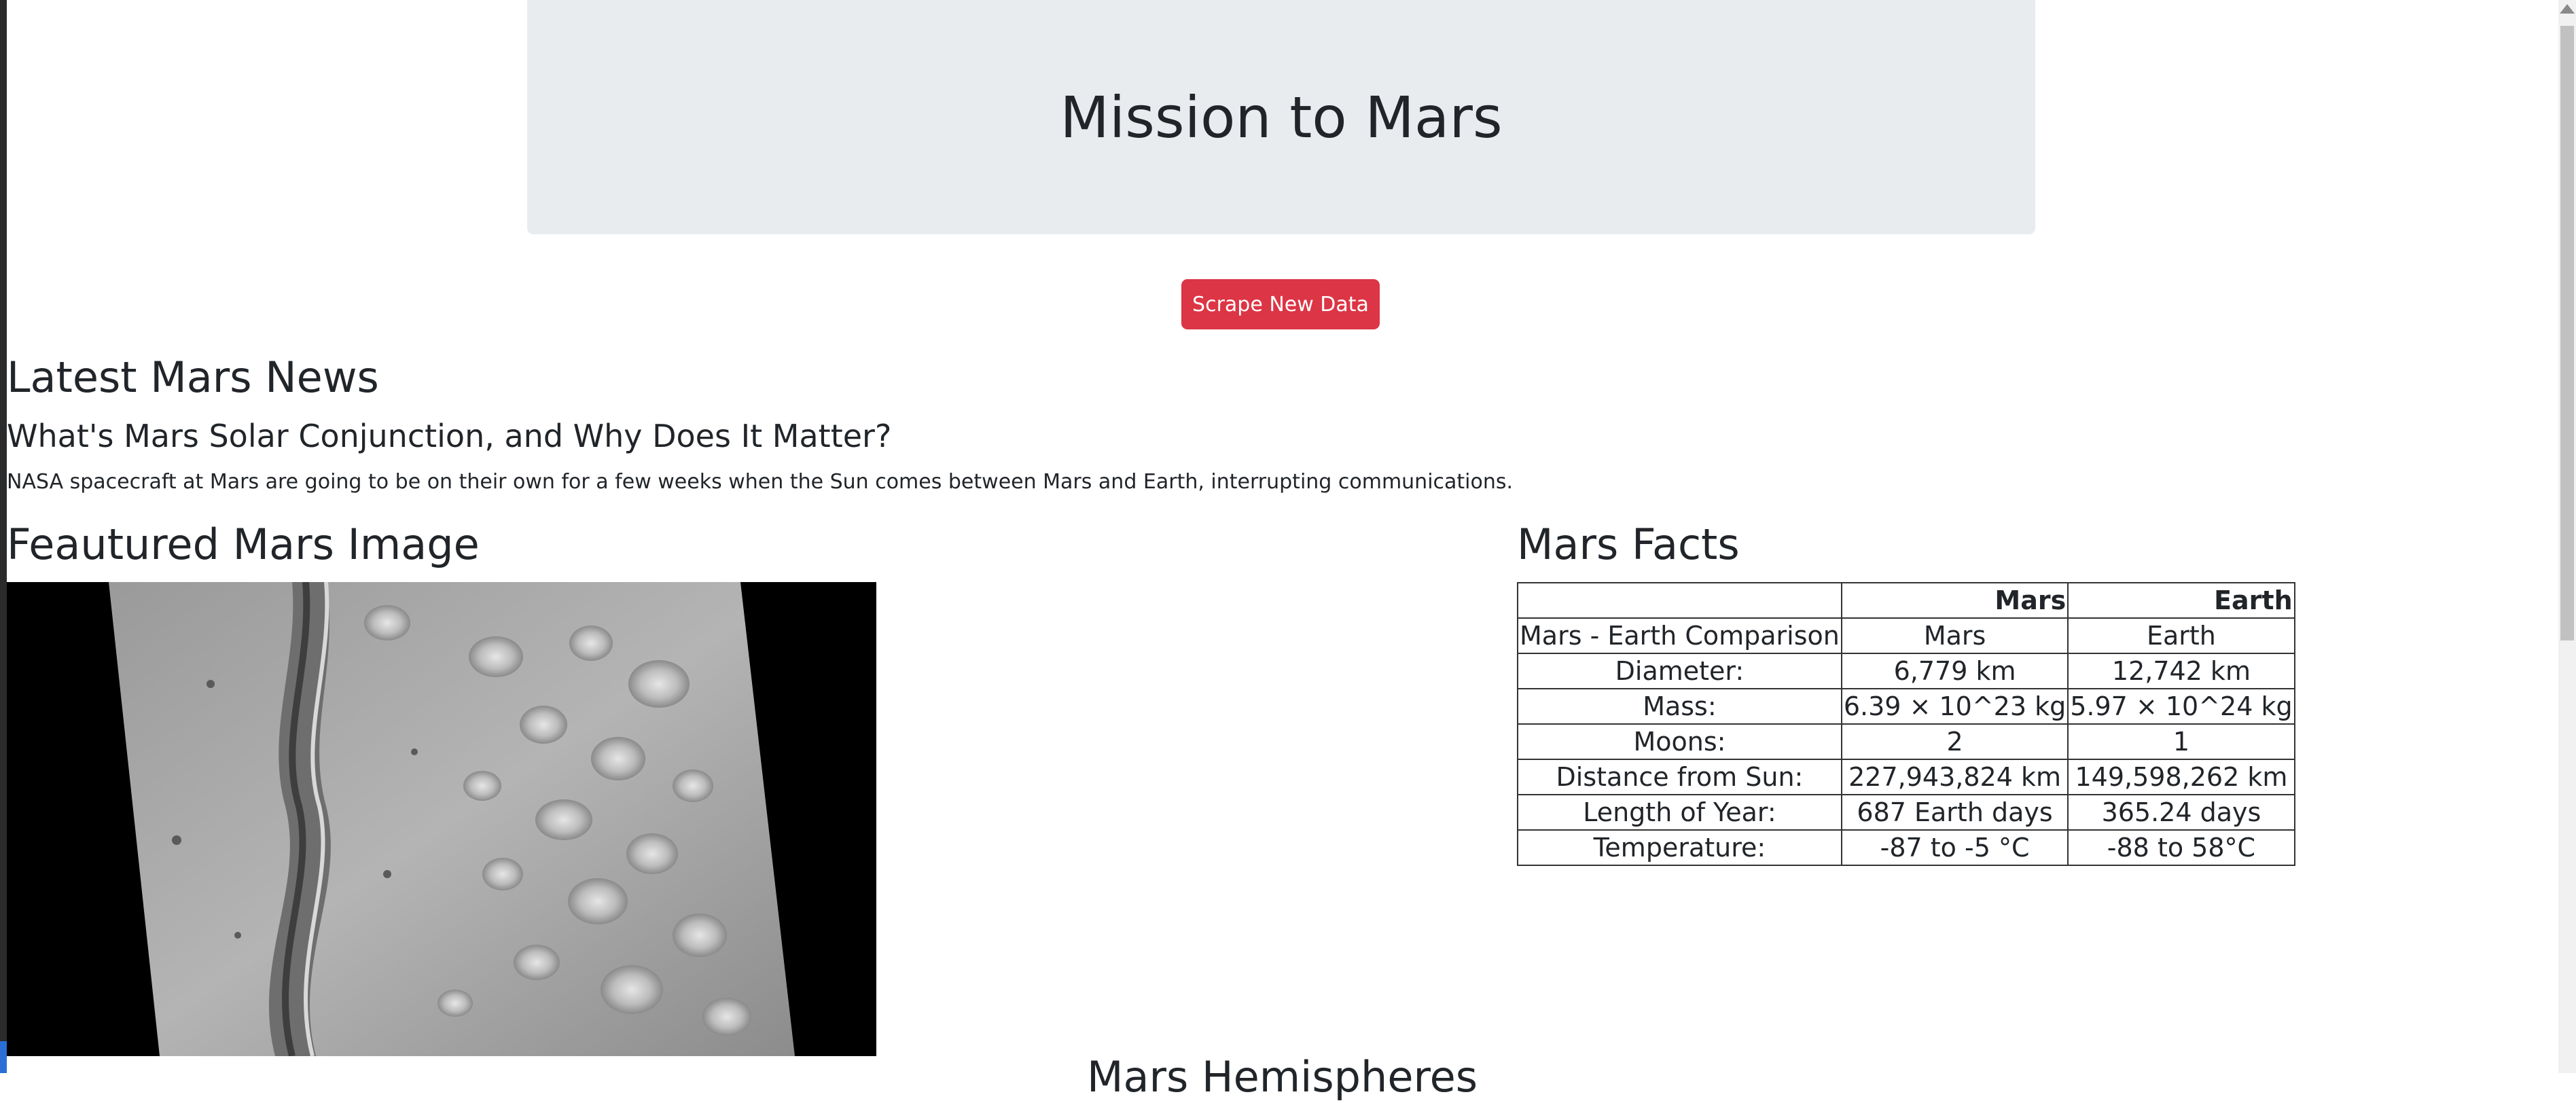 This screenshot has height=1103, width=2576. Describe the element at coordinates (2181, 707) in the screenshot. I see `table-cell: 5.97 × 10^24 kg` at that location.